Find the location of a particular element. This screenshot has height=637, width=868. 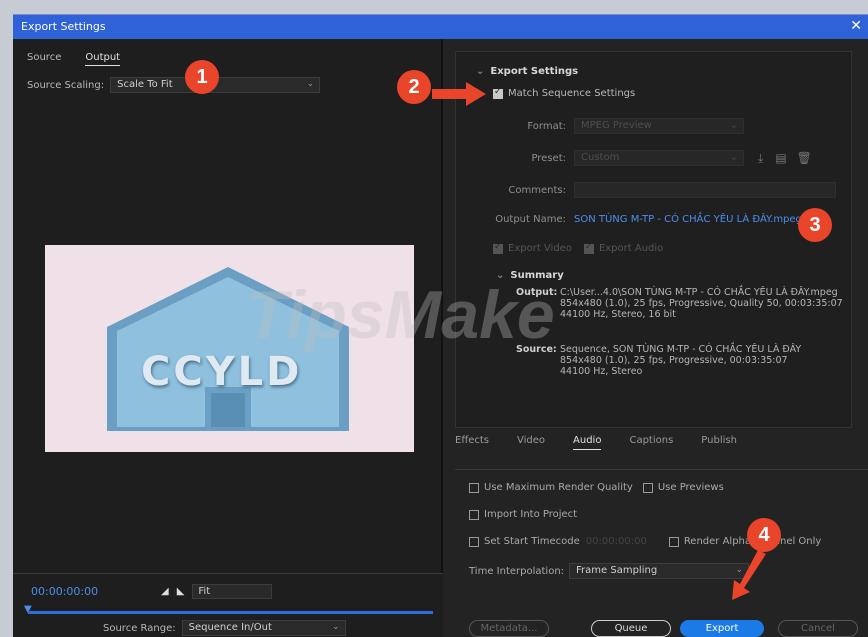

source-scaling-label: Source Scaling: is located at coordinates (66, 85).